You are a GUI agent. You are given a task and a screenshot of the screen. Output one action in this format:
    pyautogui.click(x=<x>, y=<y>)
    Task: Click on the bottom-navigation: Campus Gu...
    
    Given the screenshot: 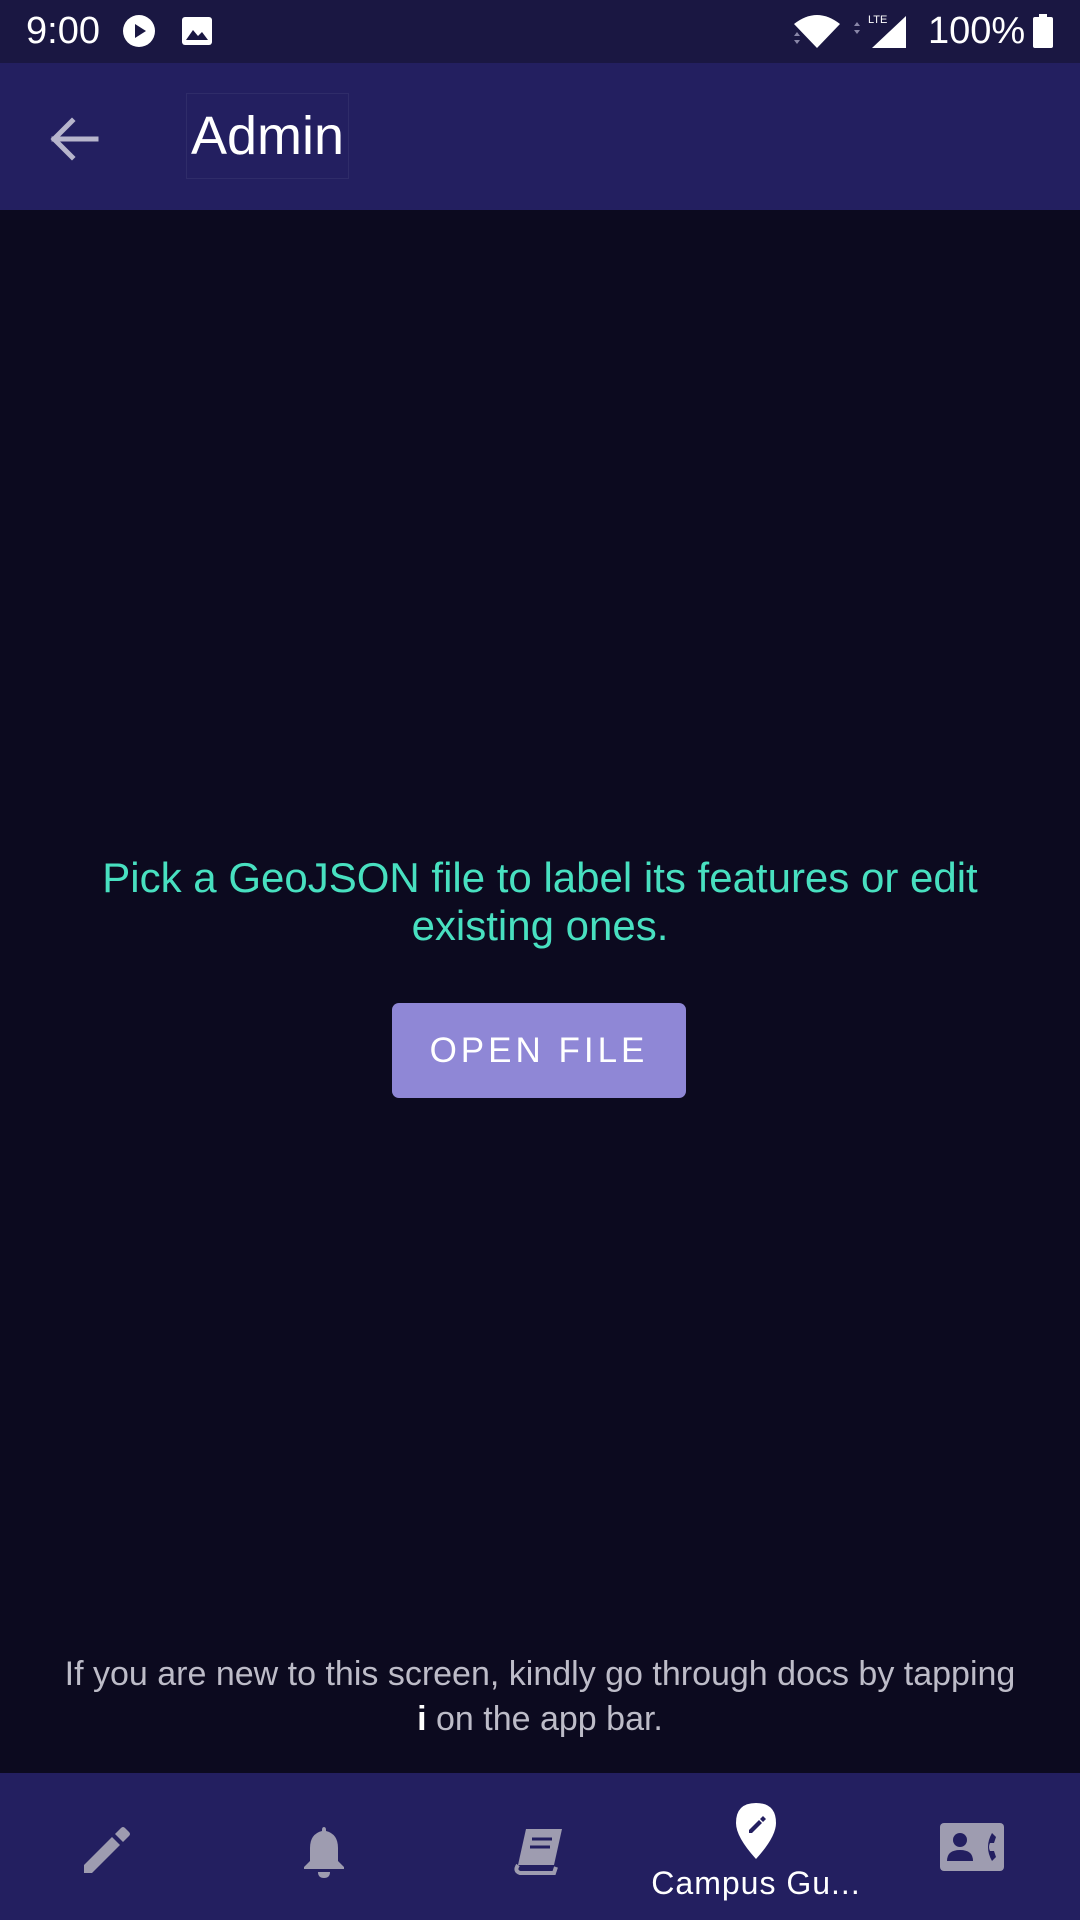 What is the action you would take?
    pyautogui.click(x=540, y=1846)
    